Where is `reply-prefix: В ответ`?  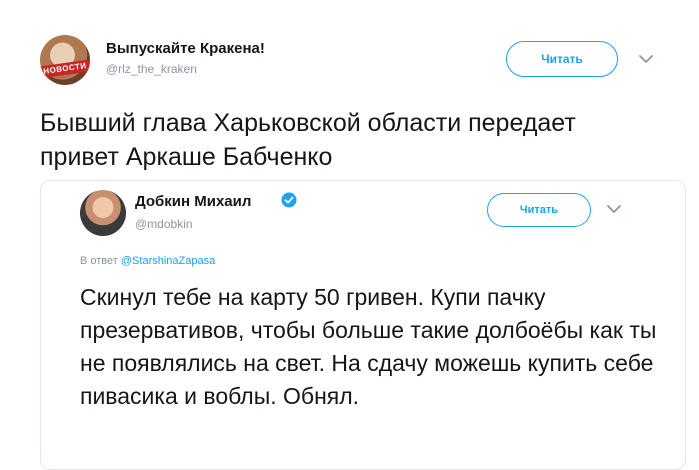
reply-prefix: В ответ is located at coordinates (99, 261).